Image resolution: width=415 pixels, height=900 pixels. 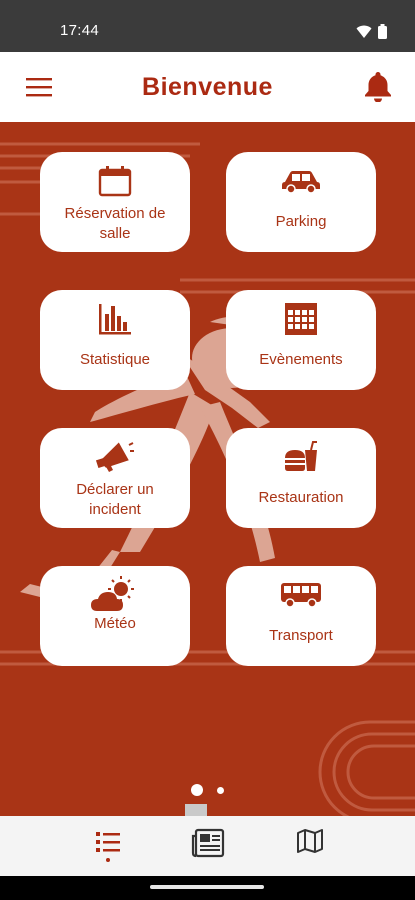 What do you see at coordinates (301, 221) in the screenshot?
I see `tile-label: Parking` at bounding box center [301, 221].